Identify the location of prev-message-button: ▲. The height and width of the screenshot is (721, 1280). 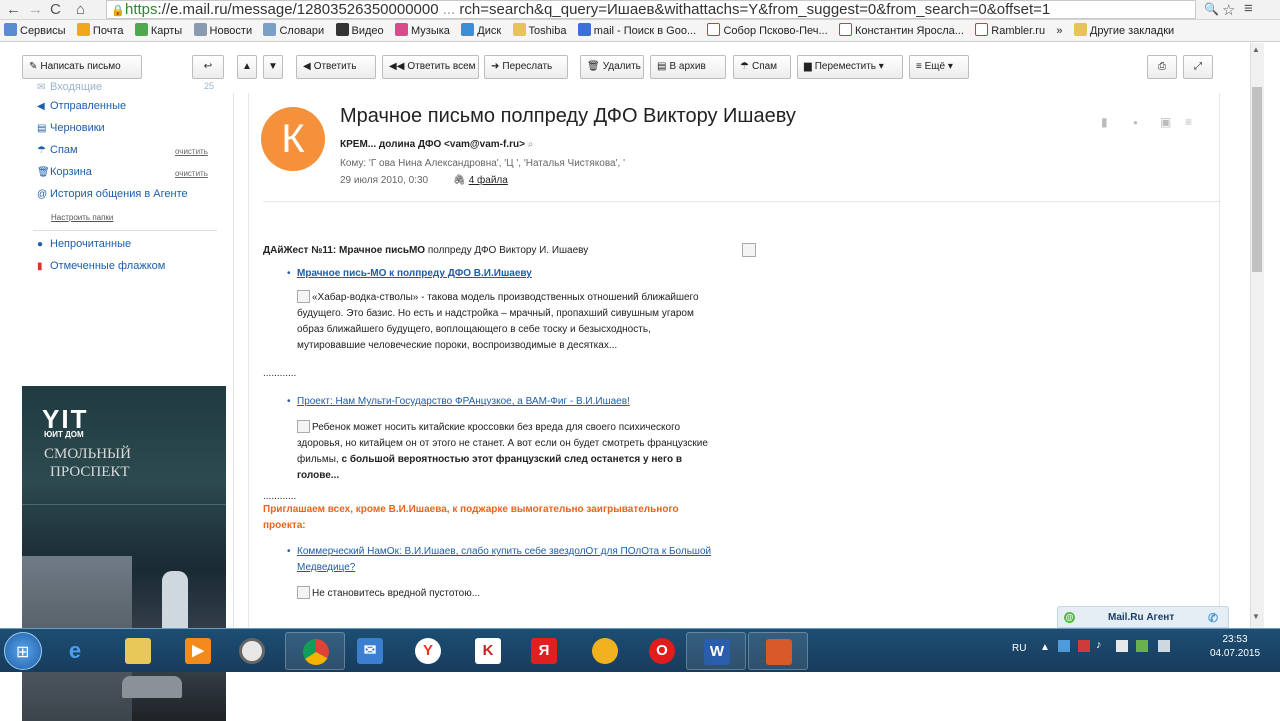
(247, 67).